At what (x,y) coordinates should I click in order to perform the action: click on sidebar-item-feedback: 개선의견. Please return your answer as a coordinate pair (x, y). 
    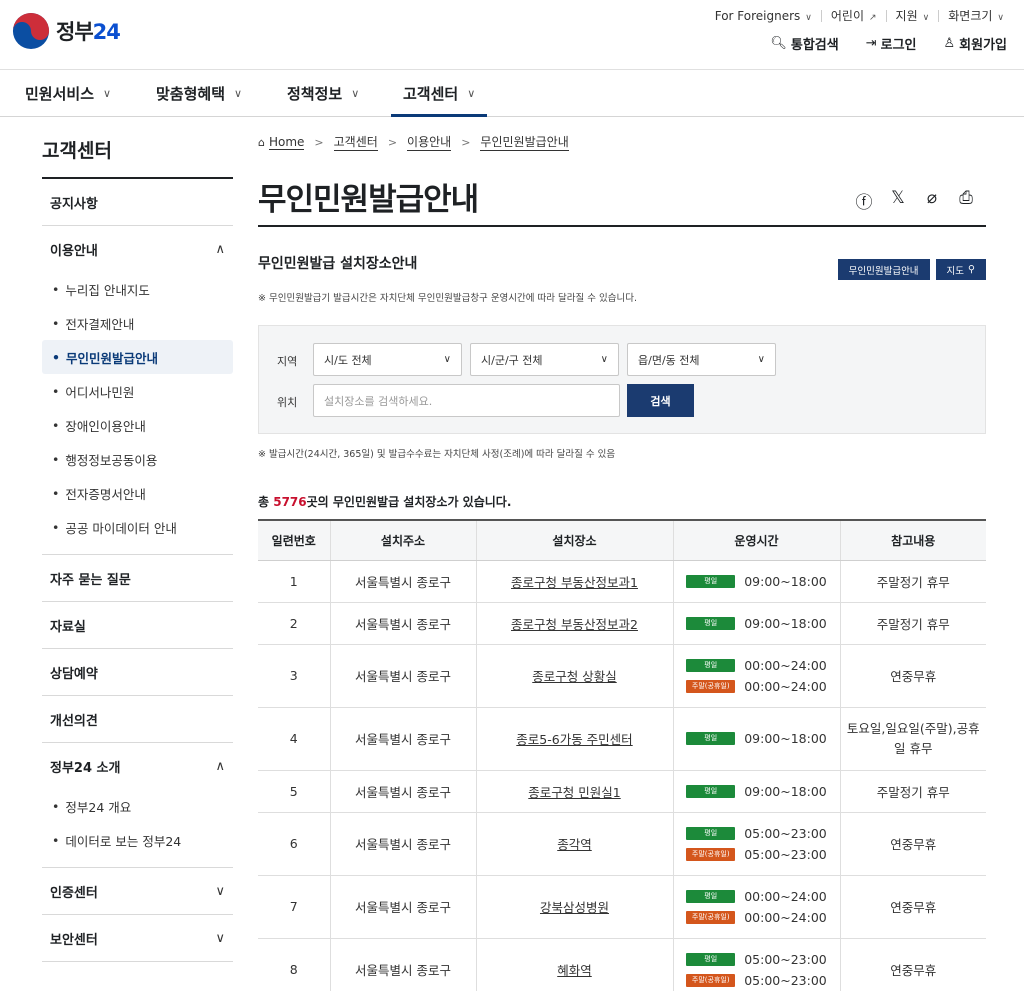
    Looking at the image, I should click on (137, 719).